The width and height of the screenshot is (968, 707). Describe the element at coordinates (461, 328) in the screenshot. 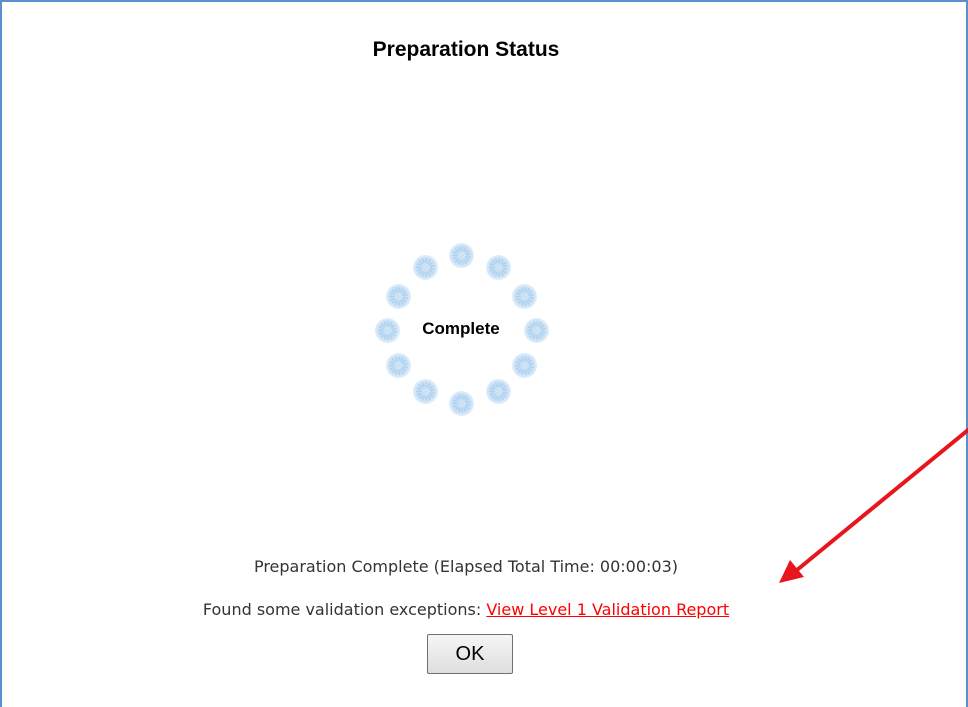

I see `spinner-status-label: Complete` at that location.